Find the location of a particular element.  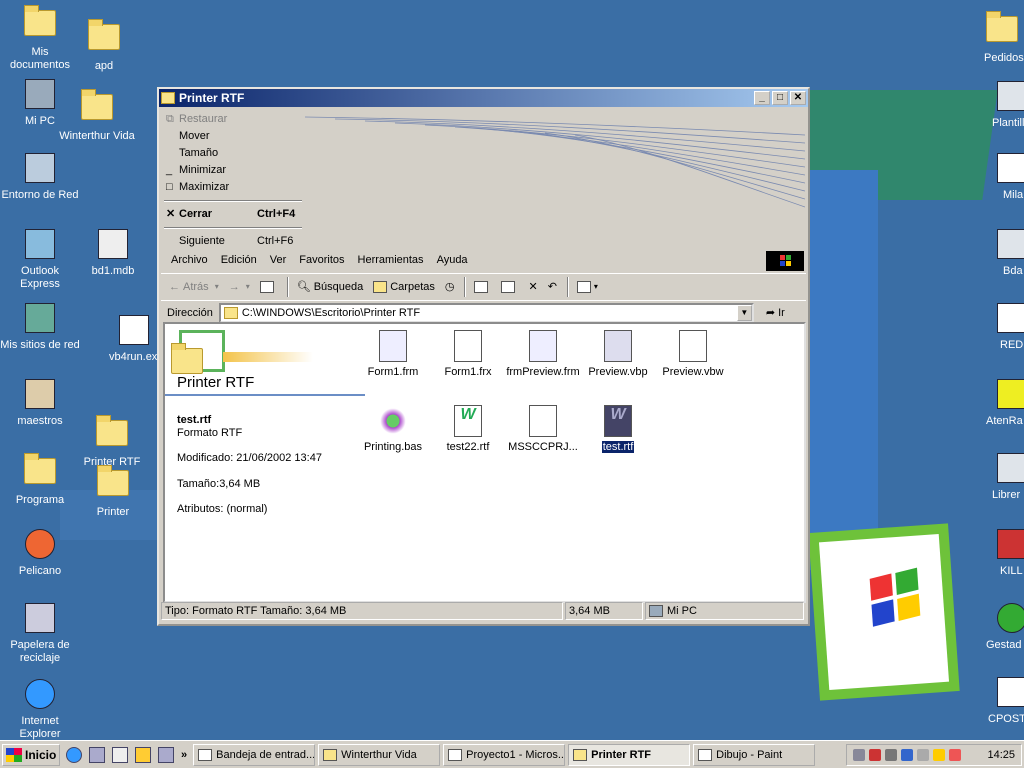

desktop-icon-apd: apd is located at coordinates (104, 45).